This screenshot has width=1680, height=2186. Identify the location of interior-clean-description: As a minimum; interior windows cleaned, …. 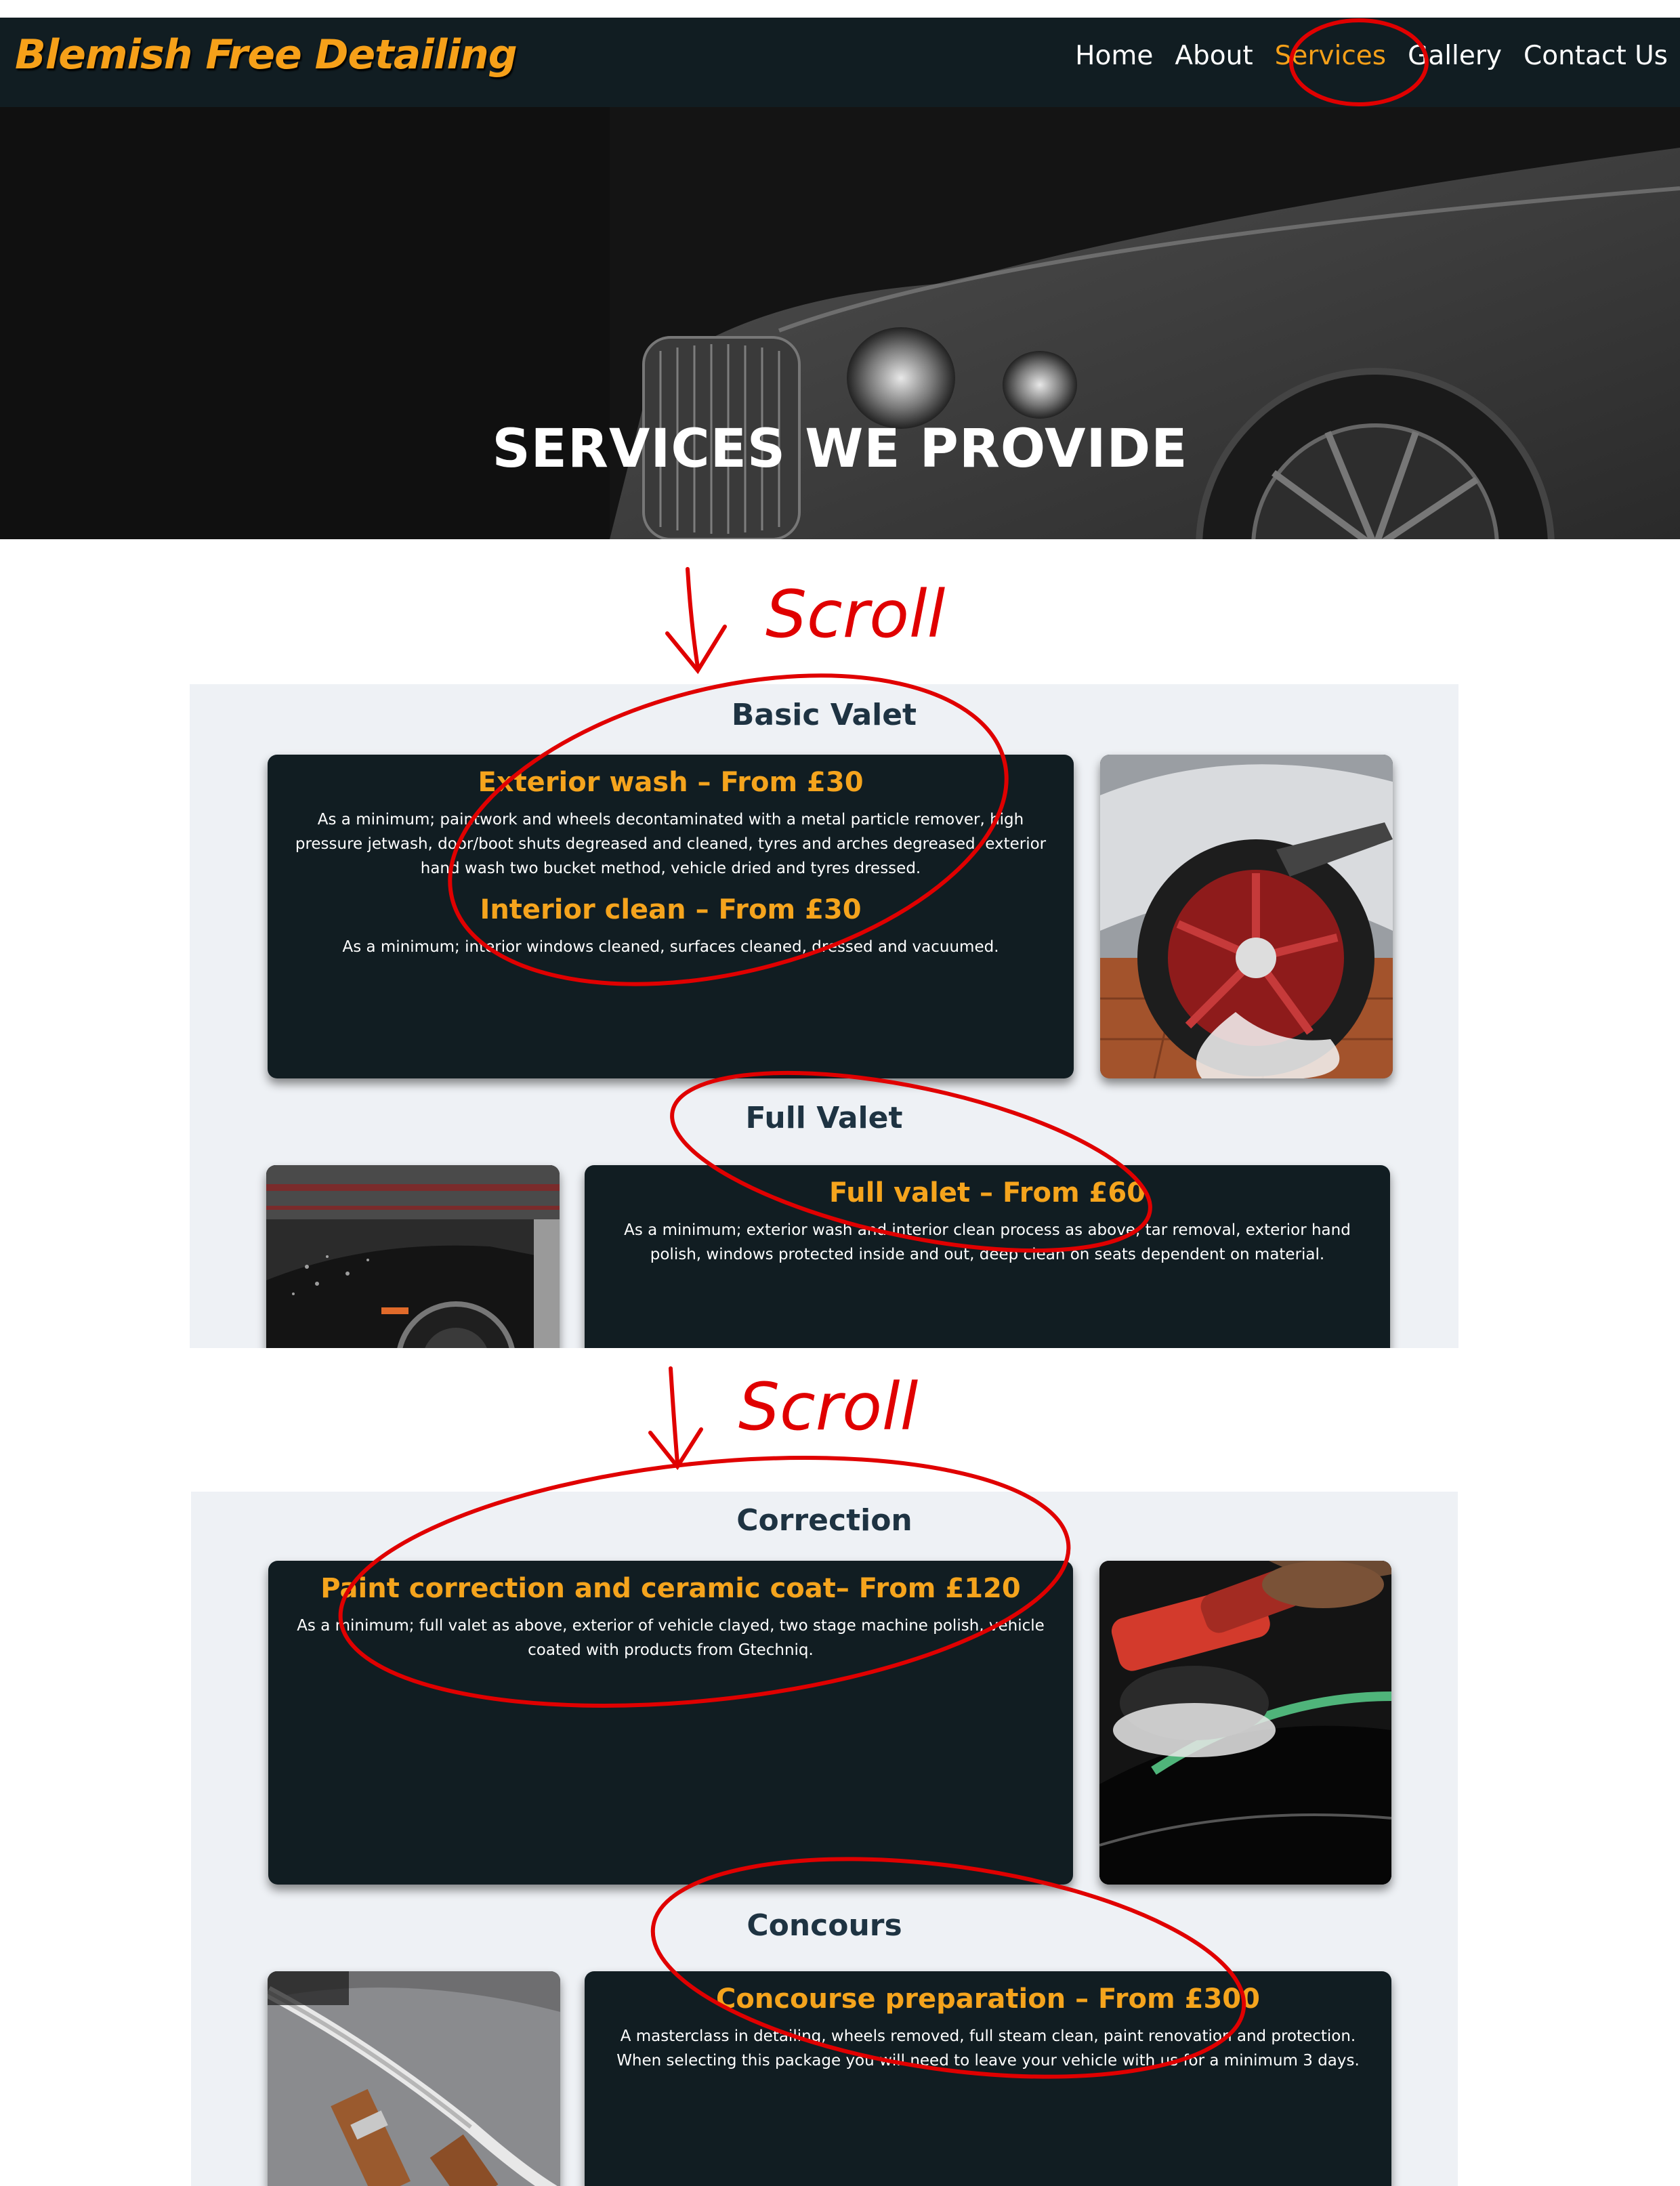
(670, 947).